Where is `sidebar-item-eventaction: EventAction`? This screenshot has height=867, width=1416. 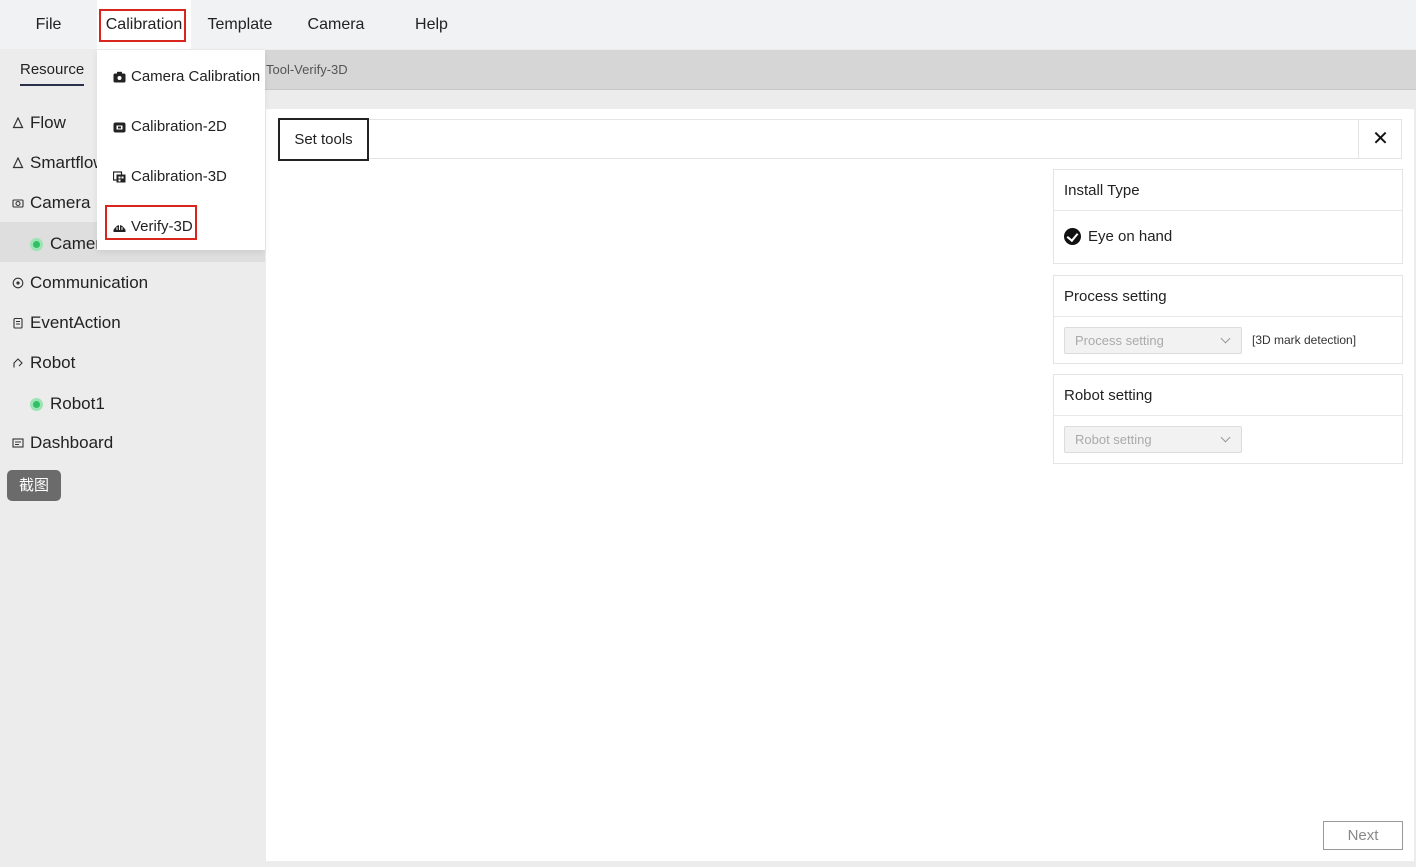
sidebar-item-eventaction: EventAction is located at coordinates (66, 323).